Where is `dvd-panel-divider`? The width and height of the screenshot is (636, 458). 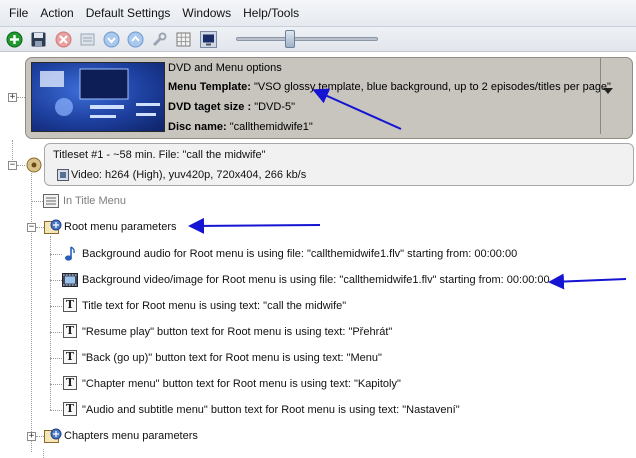 dvd-panel-divider is located at coordinates (600, 96).